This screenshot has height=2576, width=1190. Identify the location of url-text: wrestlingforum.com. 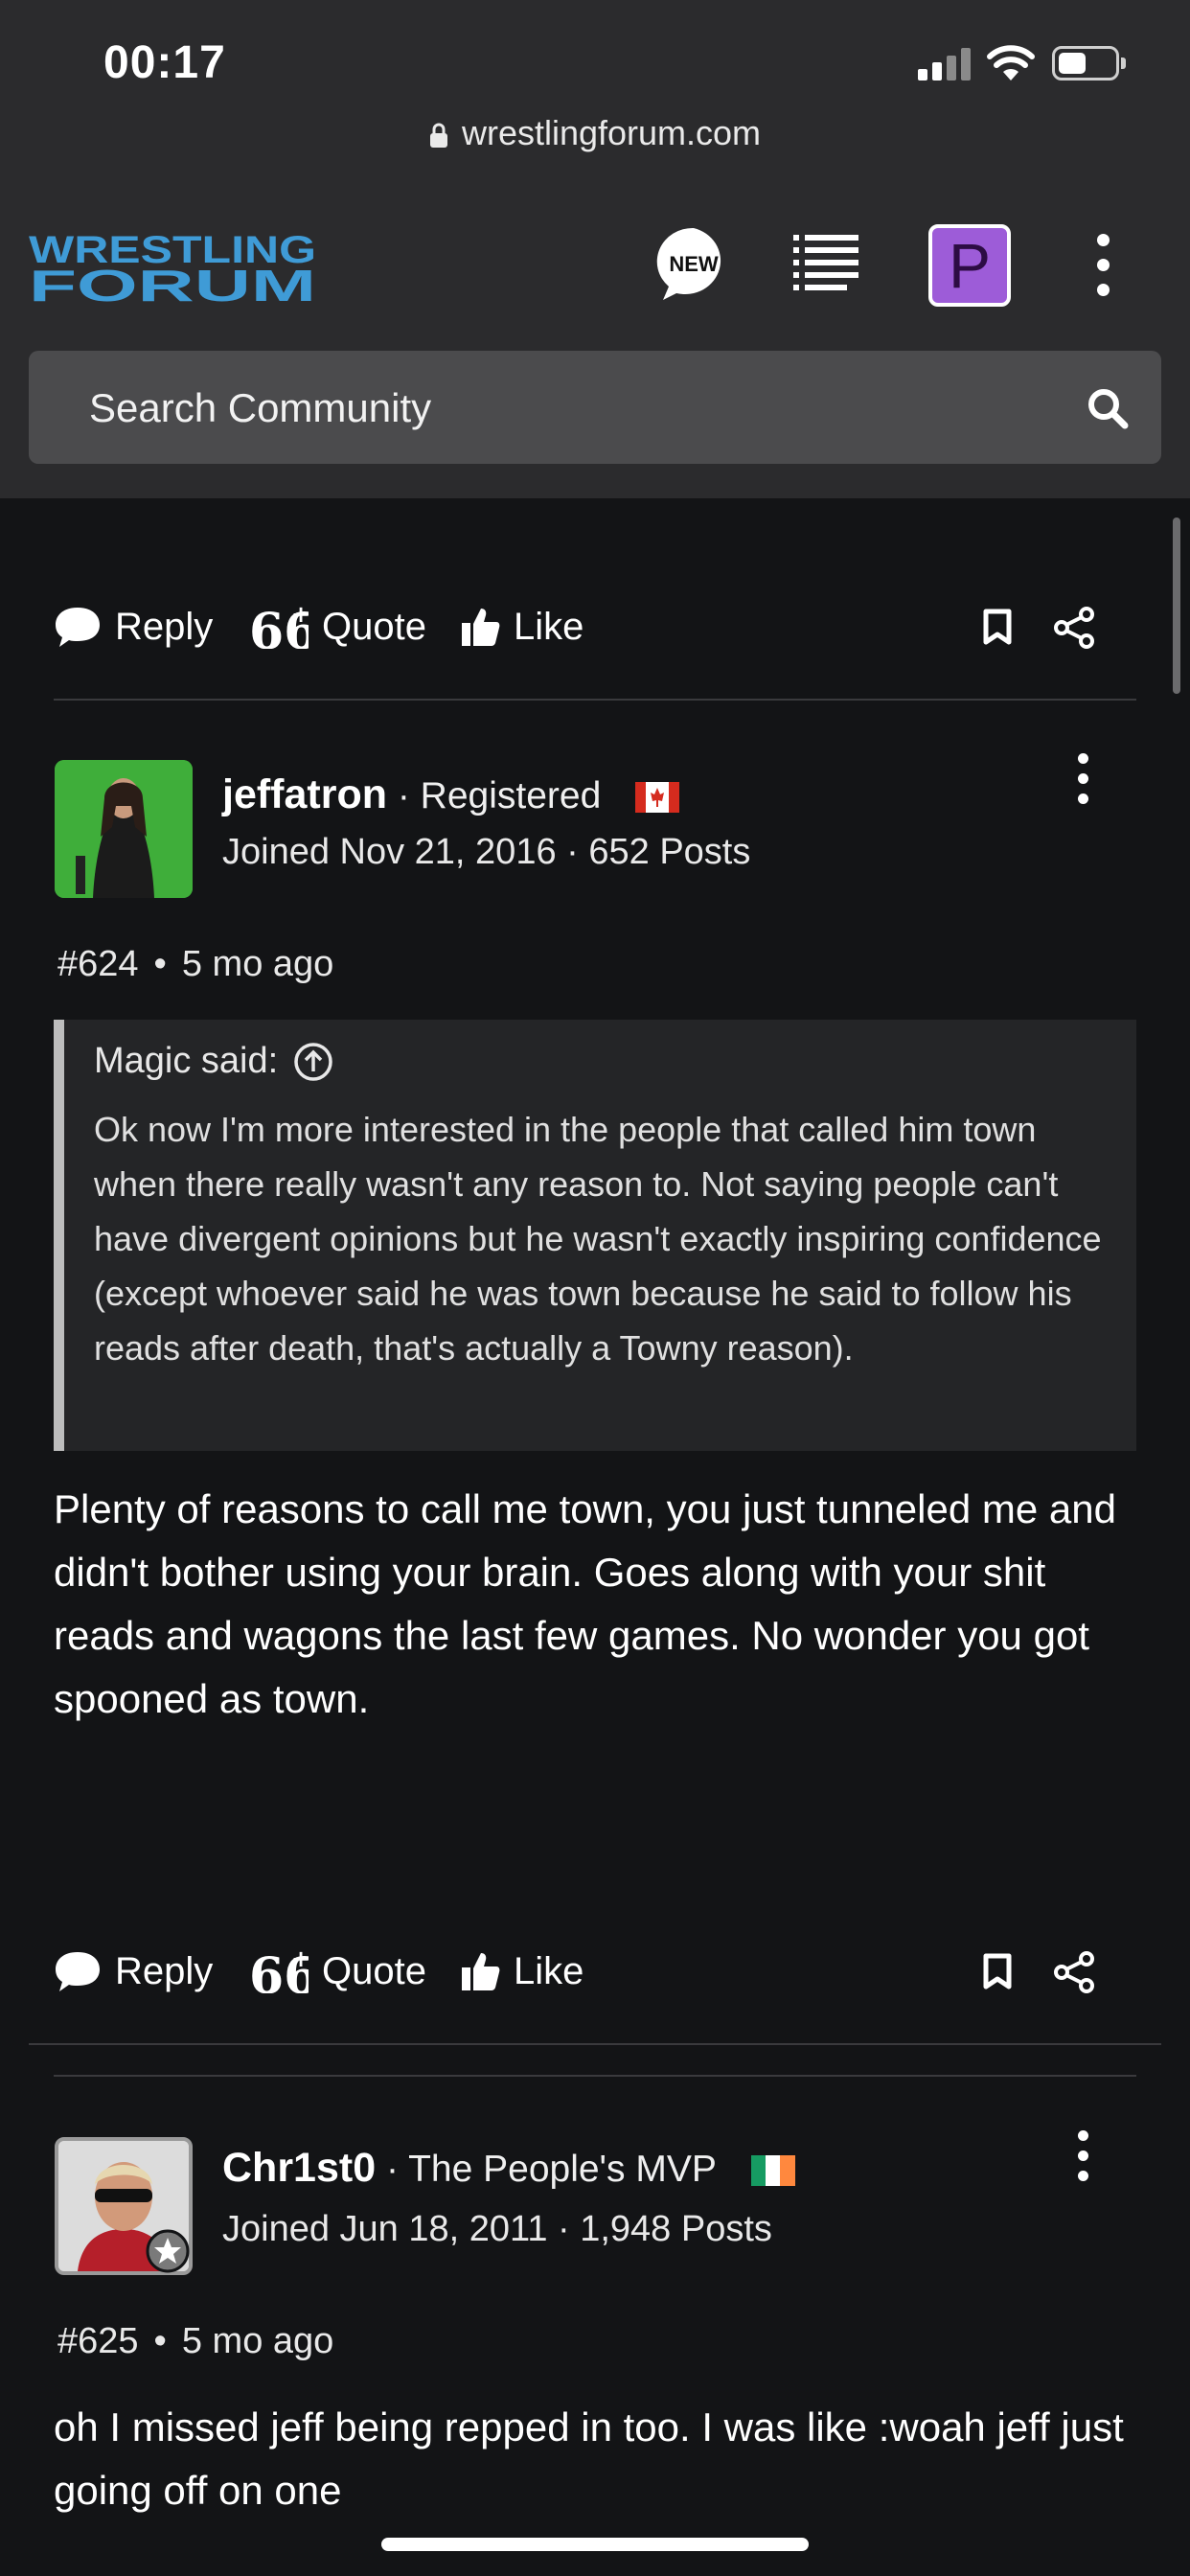
(611, 132).